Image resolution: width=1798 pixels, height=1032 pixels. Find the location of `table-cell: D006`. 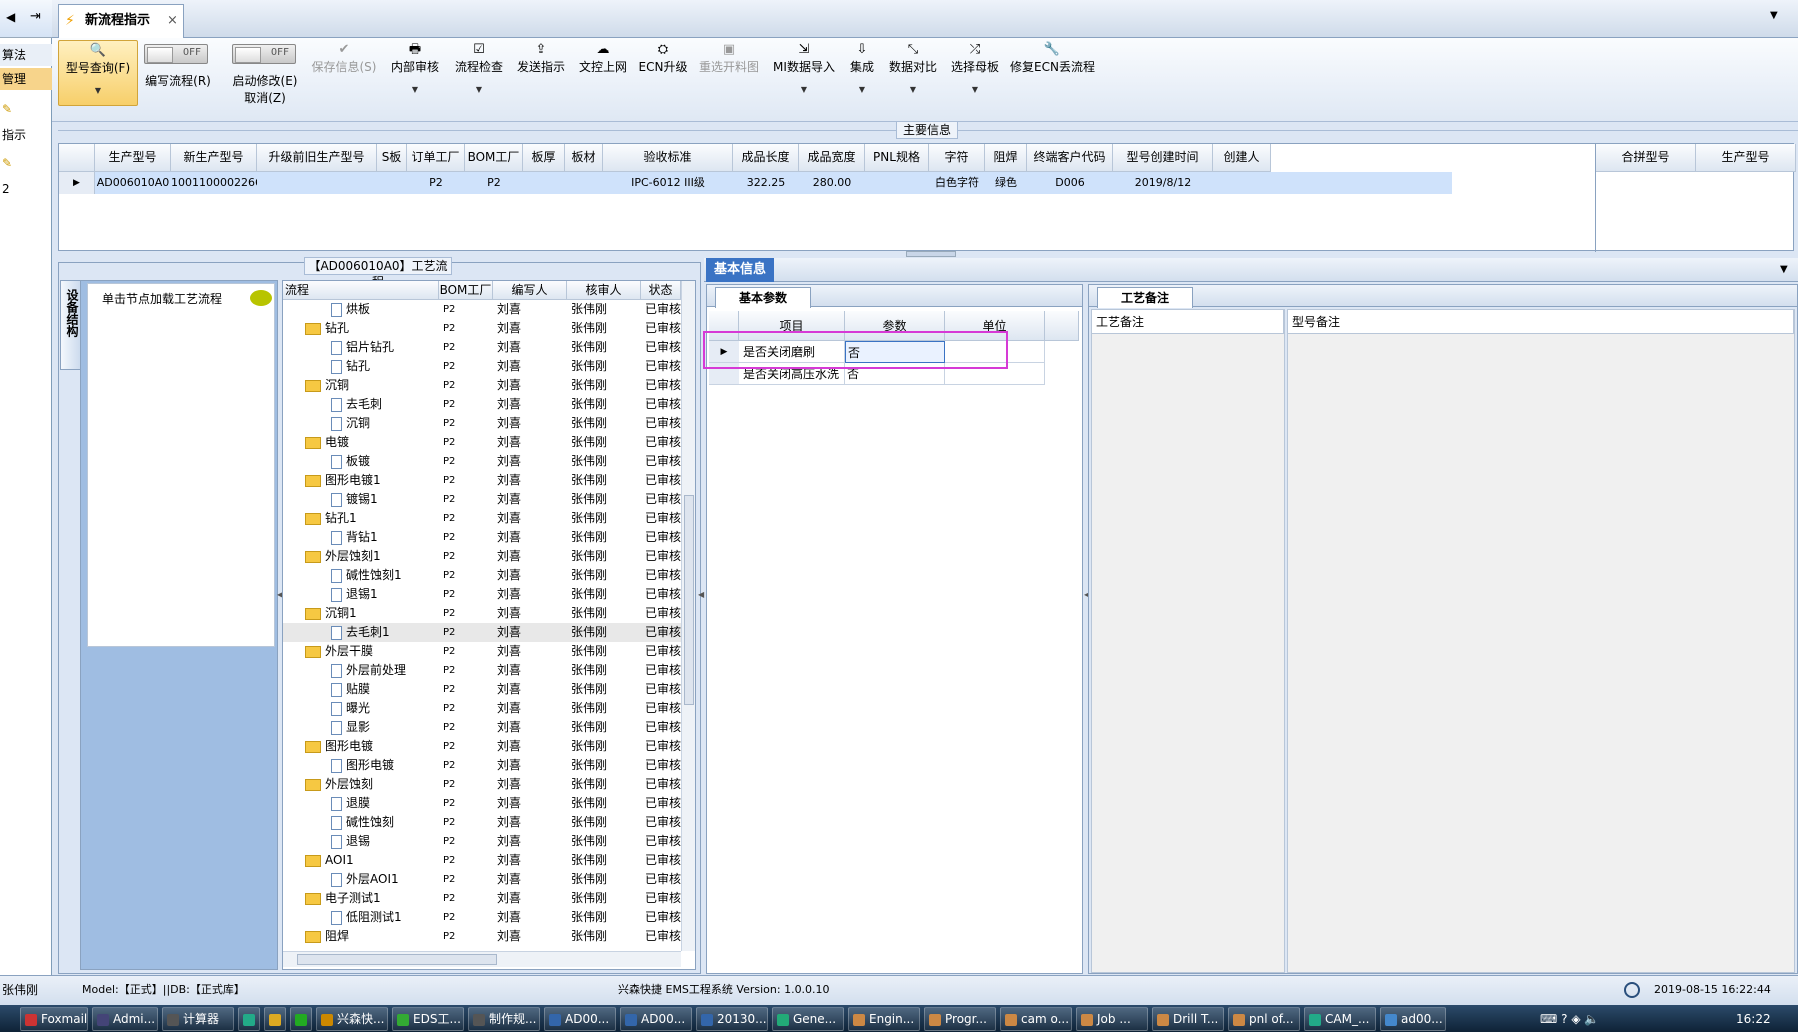

table-cell: D006 is located at coordinates (1070, 183).